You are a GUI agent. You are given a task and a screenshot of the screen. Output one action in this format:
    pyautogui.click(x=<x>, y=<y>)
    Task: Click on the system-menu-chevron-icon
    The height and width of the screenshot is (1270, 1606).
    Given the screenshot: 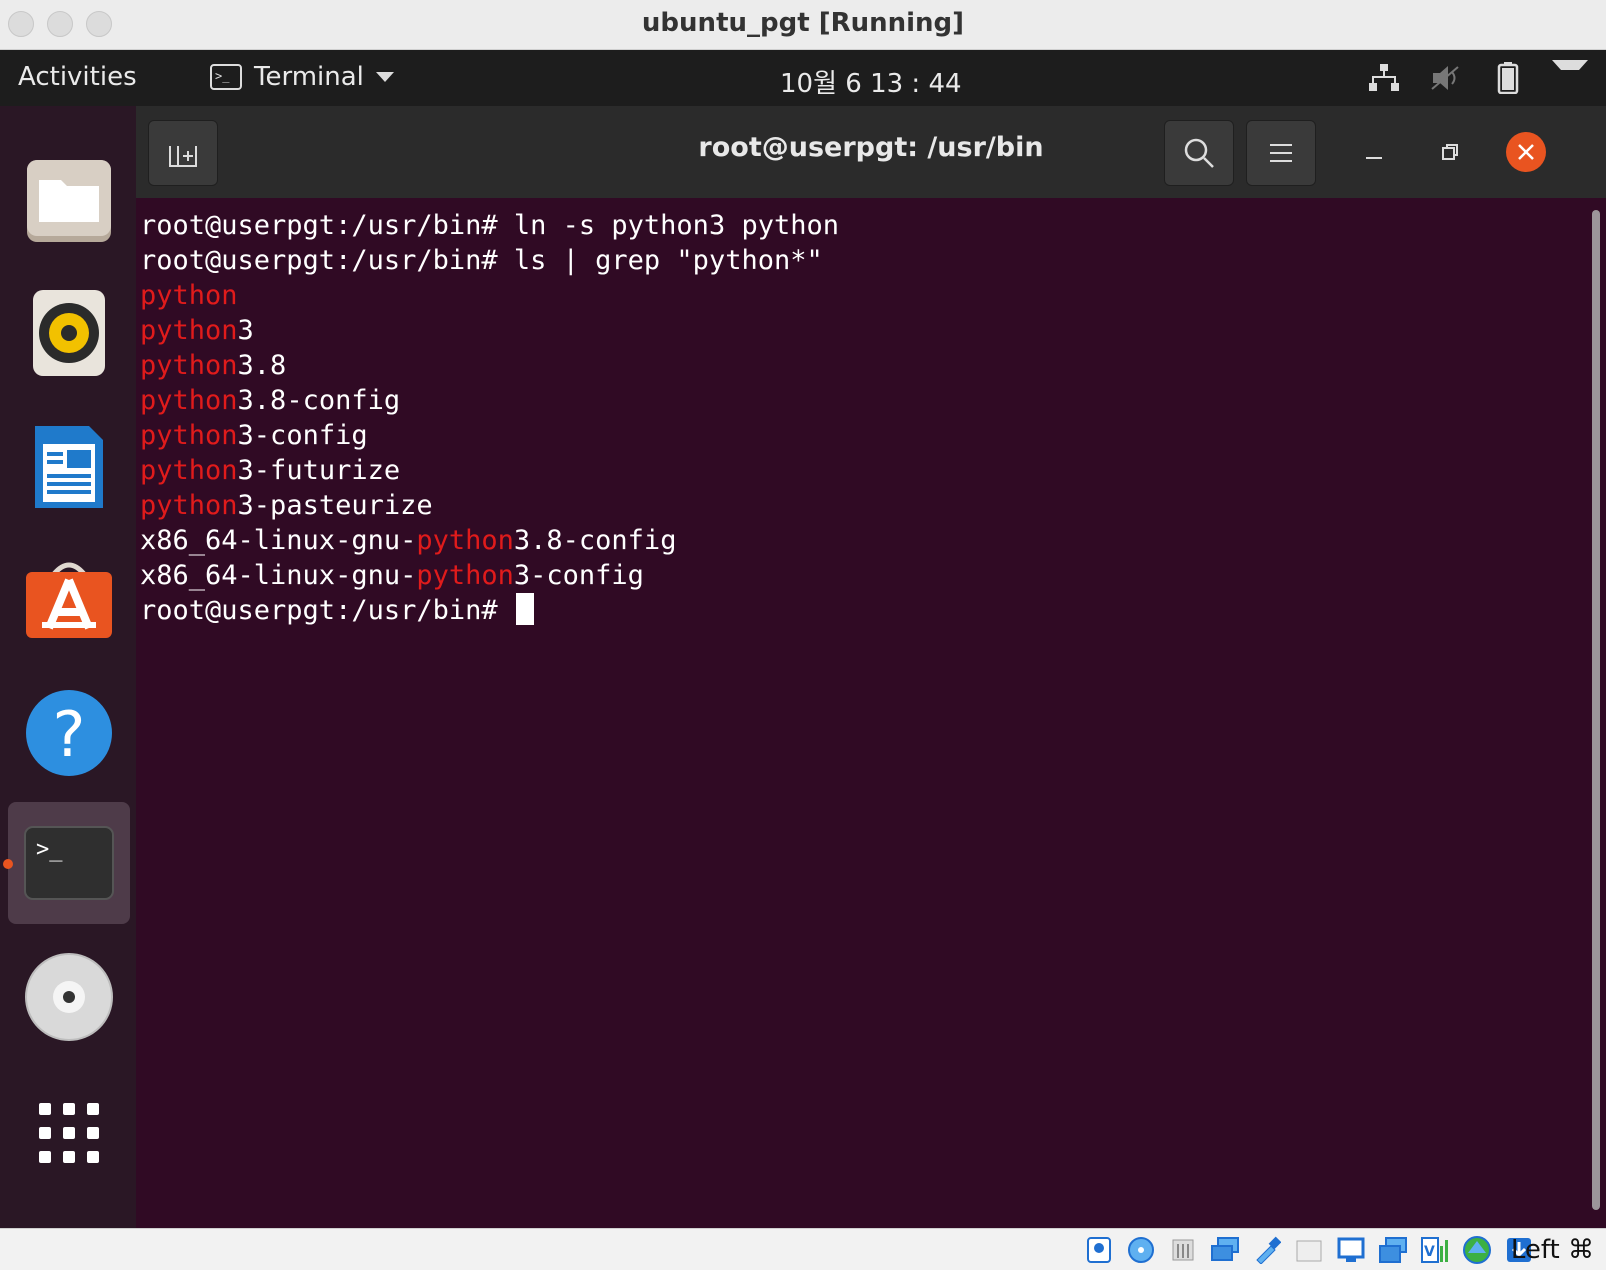 What is the action you would take?
    pyautogui.click(x=1570, y=78)
    